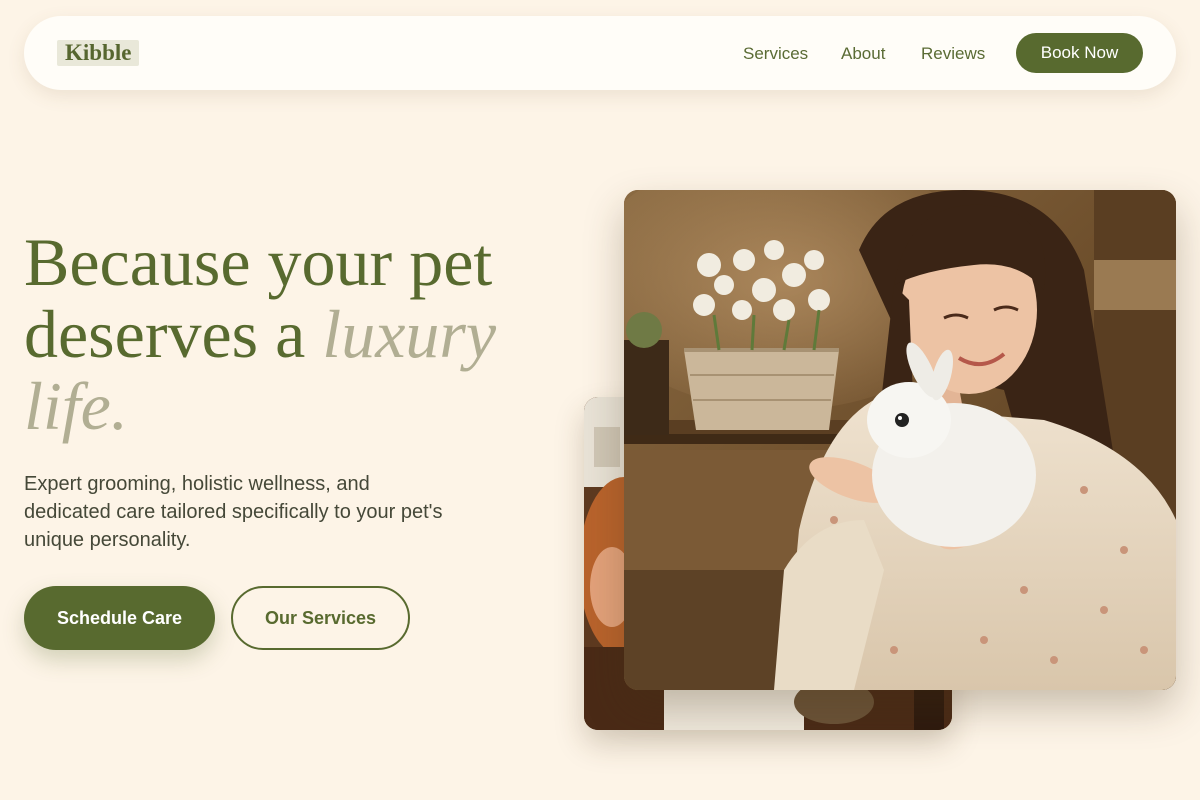  I want to click on nav-link-about: About, so click(863, 54).